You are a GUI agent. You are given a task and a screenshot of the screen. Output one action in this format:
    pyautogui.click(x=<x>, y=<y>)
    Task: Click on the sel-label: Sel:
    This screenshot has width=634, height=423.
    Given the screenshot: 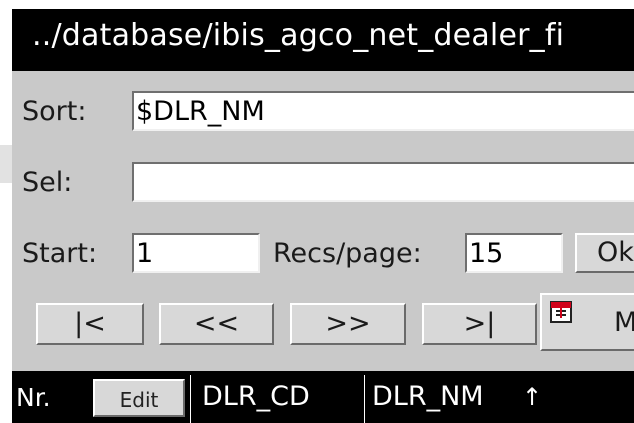 What is the action you would take?
    pyautogui.click(x=47, y=182)
    